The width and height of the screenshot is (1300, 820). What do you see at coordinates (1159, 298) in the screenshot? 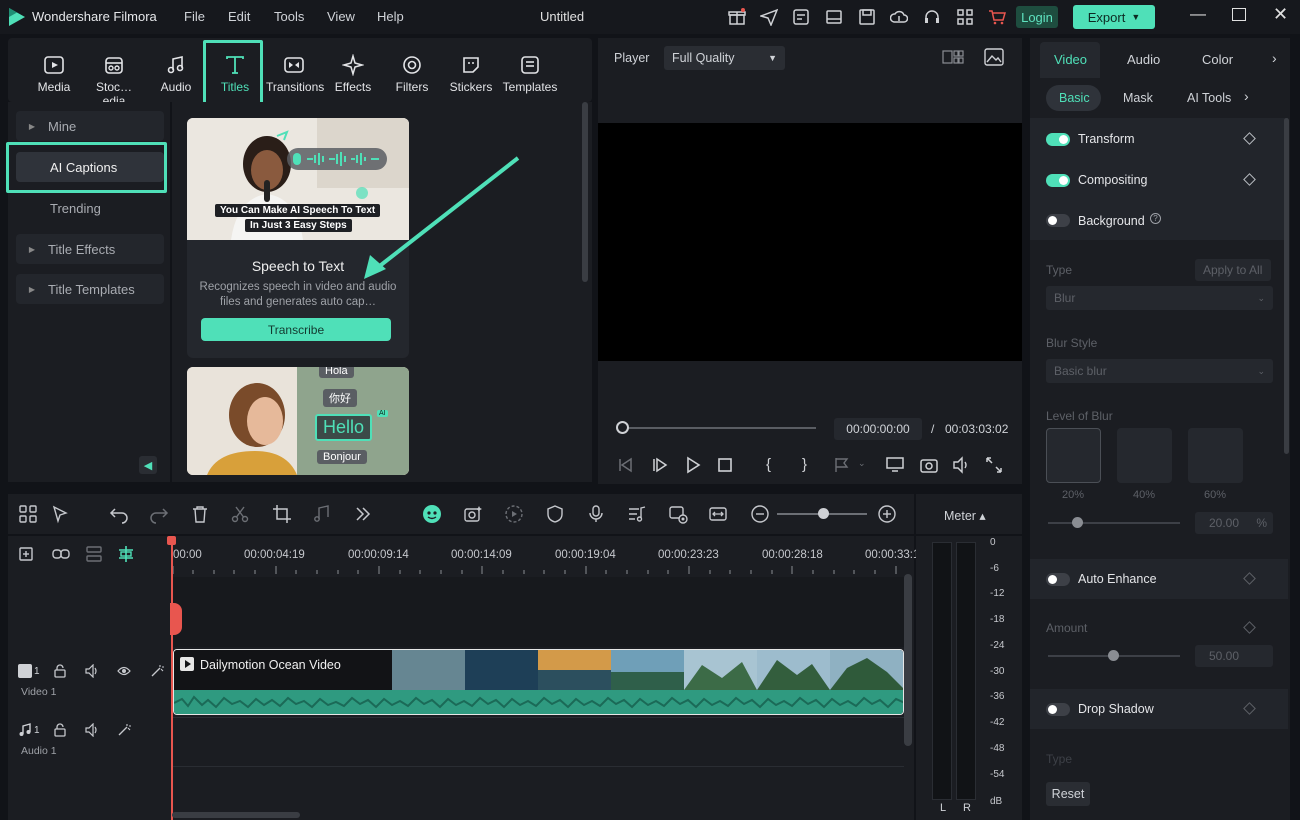
I see `type-select: Blur ⌄` at bounding box center [1159, 298].